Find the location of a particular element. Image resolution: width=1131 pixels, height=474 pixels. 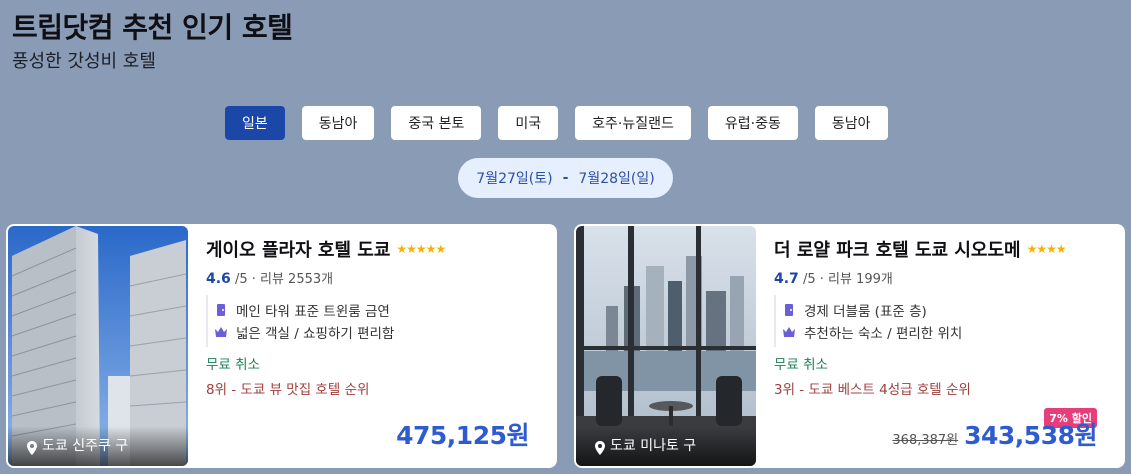

feature-tags: 메인 타워 표준 트윈룸 금연 넓은 객실 / 쇼핑하기 편리함 is located at coordinates (374, 321).